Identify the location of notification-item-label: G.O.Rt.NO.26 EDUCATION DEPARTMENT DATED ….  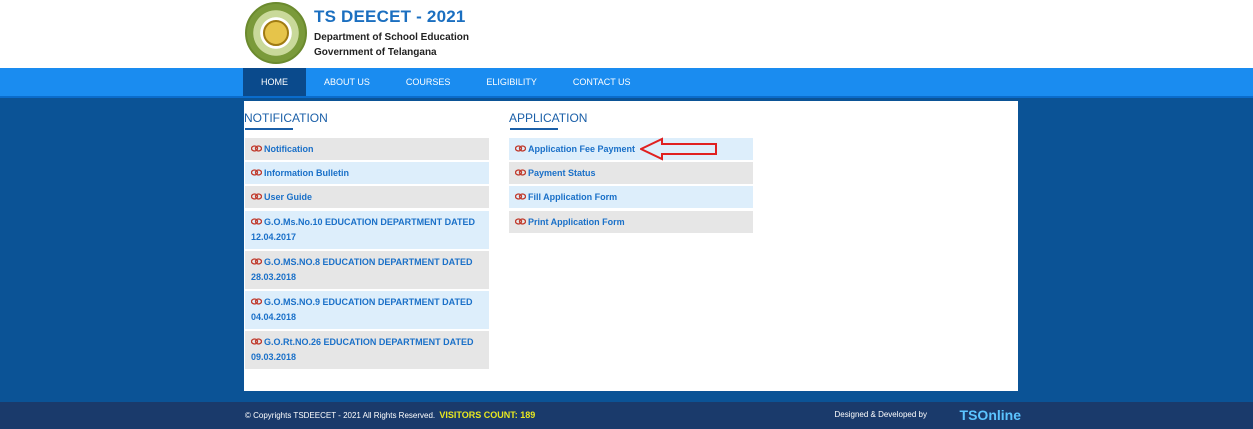
(362, 349).